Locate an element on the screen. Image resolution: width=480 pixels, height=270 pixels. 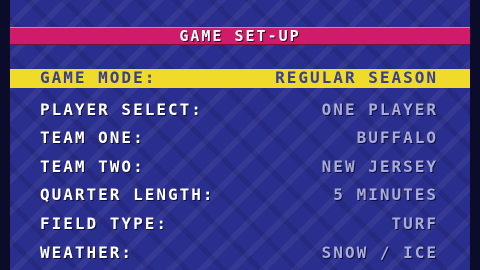
option-value: NEW JERSEY is located at coordinates (379, 166).